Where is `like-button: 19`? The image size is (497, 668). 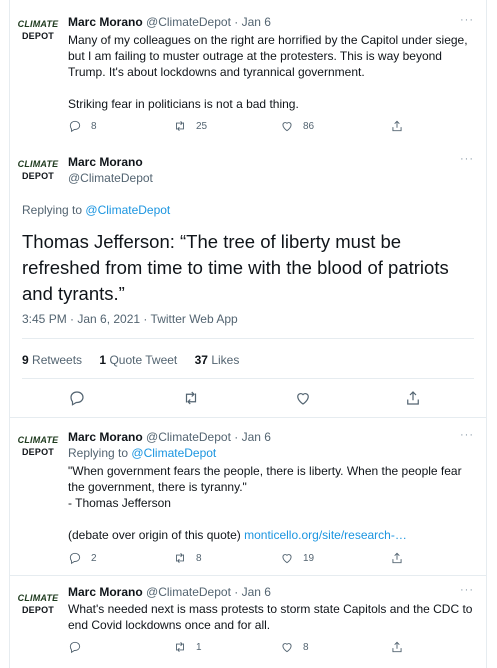
like-button: 19 is located at coordinates (335, 558).